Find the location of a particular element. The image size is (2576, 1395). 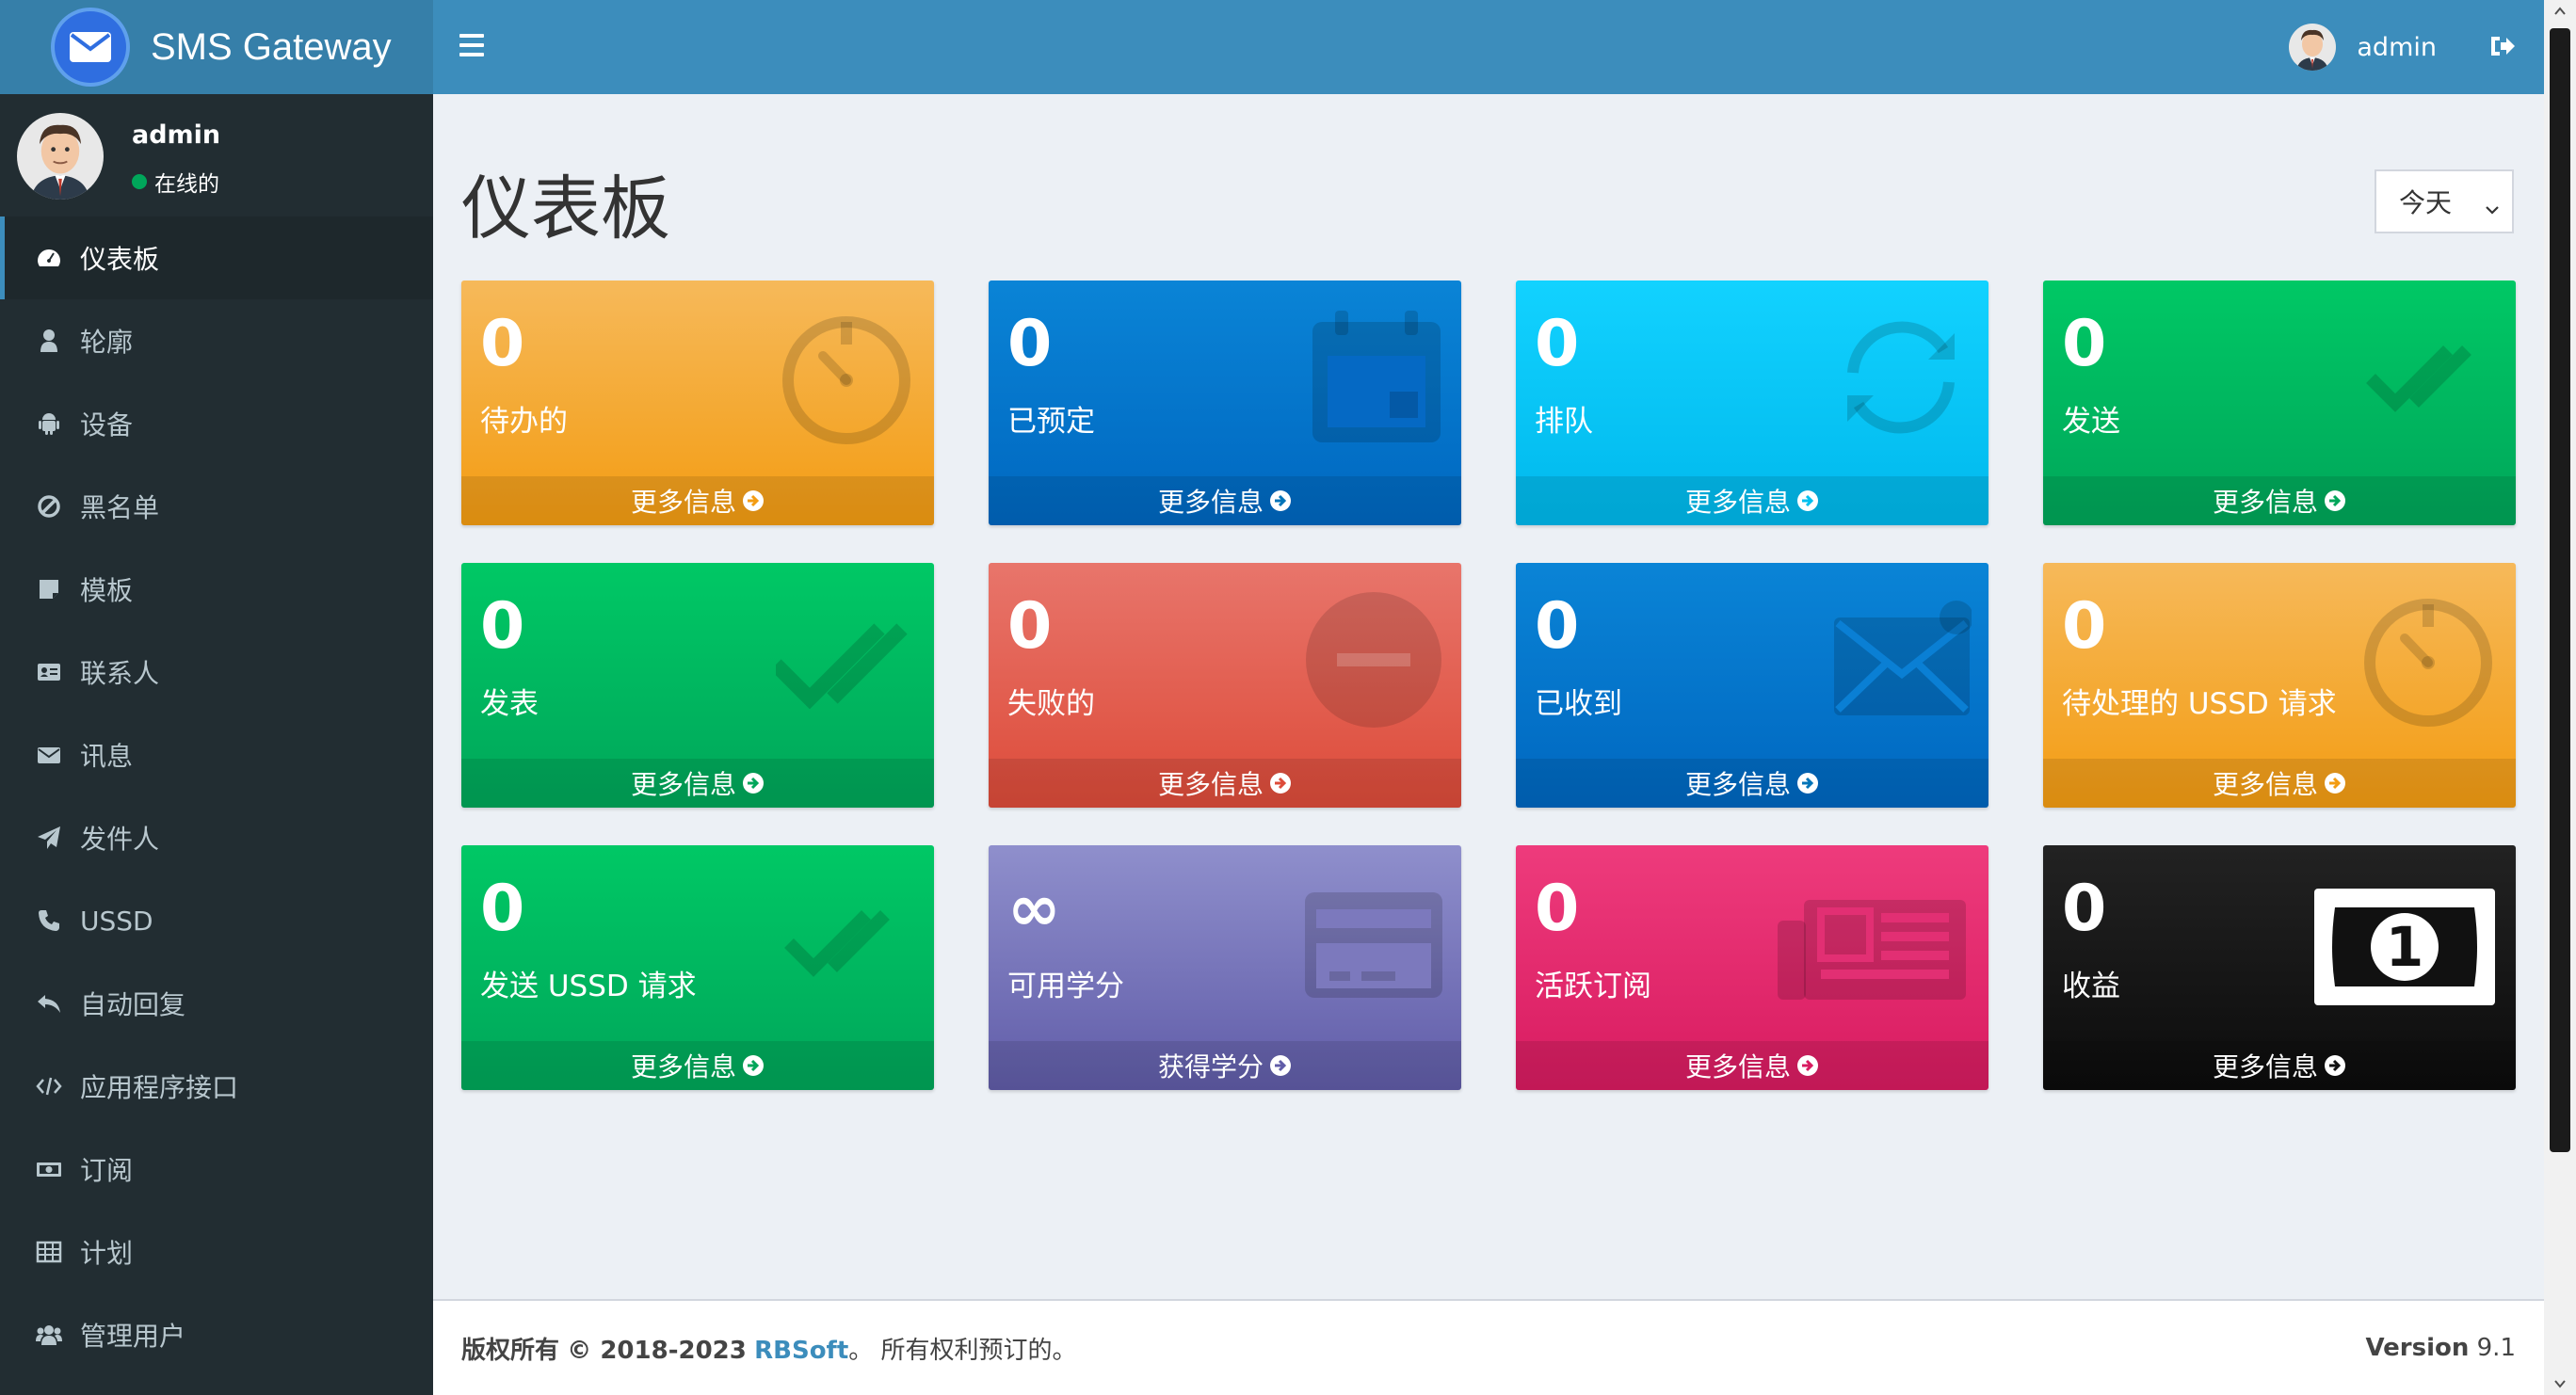

sidebar-item-api: 应用程序接口 is located at coordinates (216, 1086).